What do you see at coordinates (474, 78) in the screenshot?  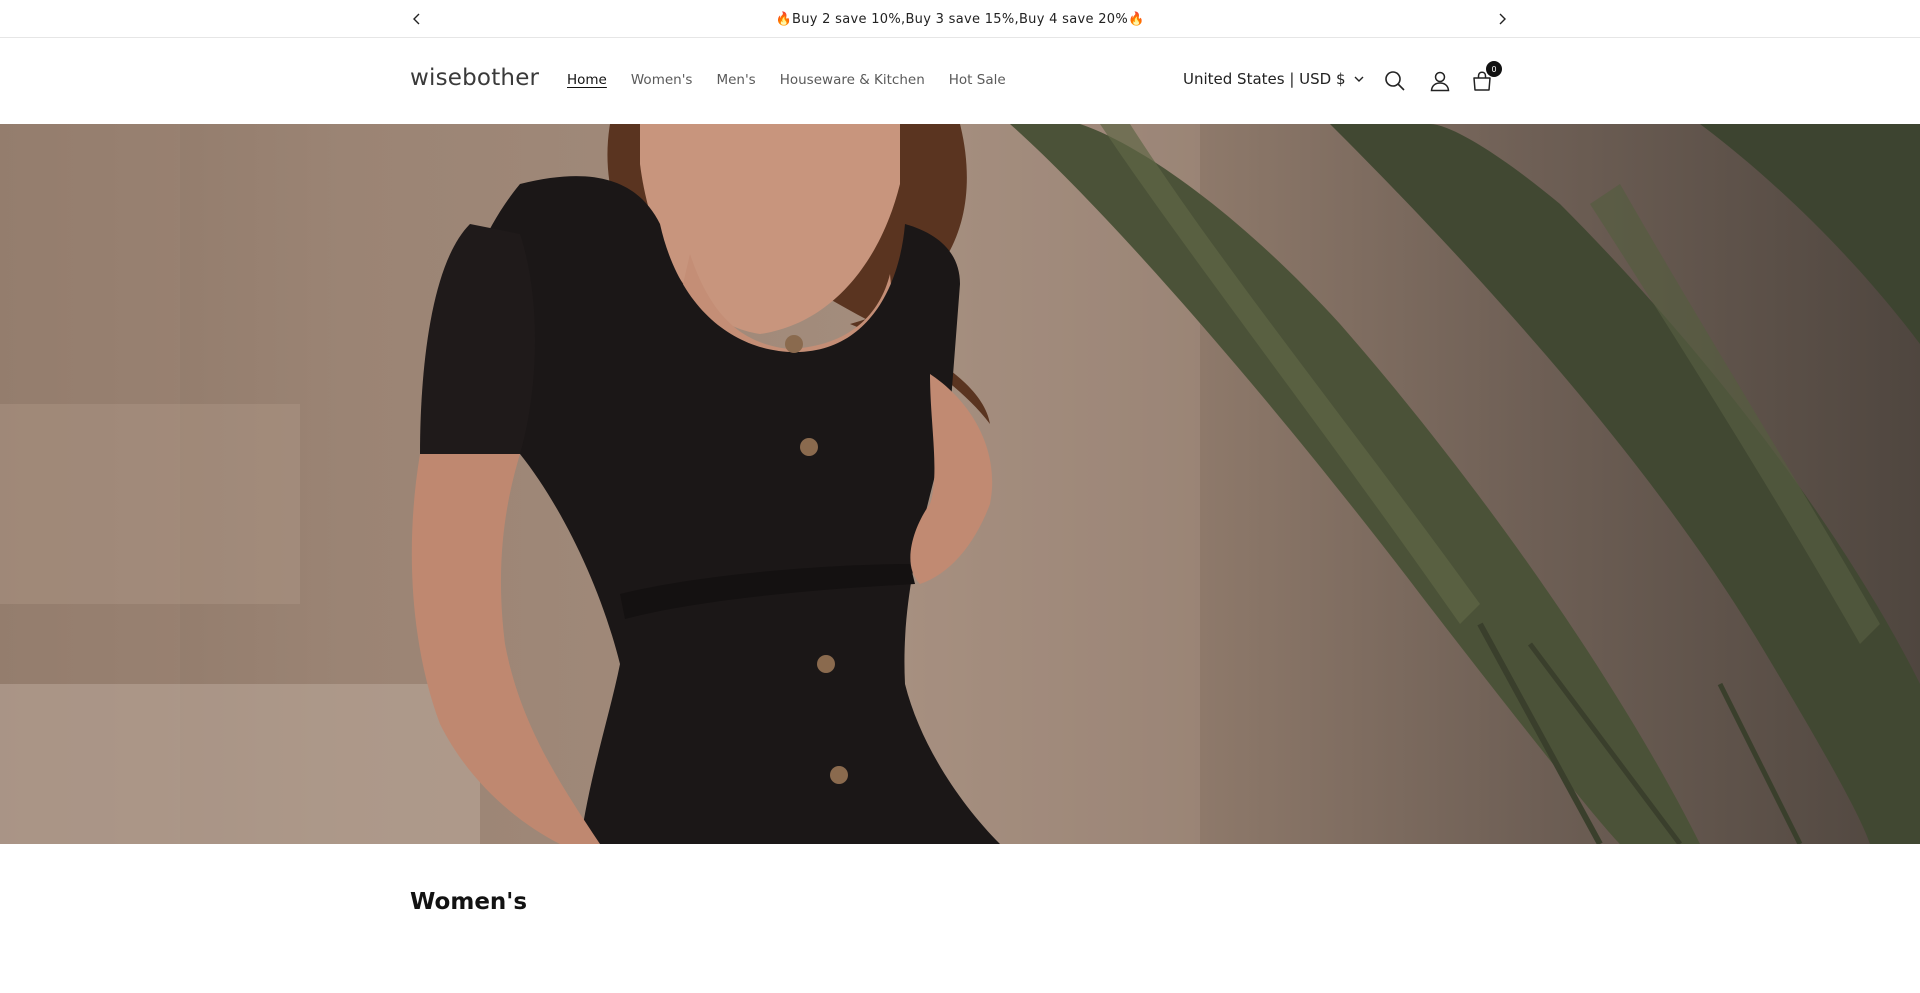 I see `store-logo: wisebother` at bounding box center [474, 78].